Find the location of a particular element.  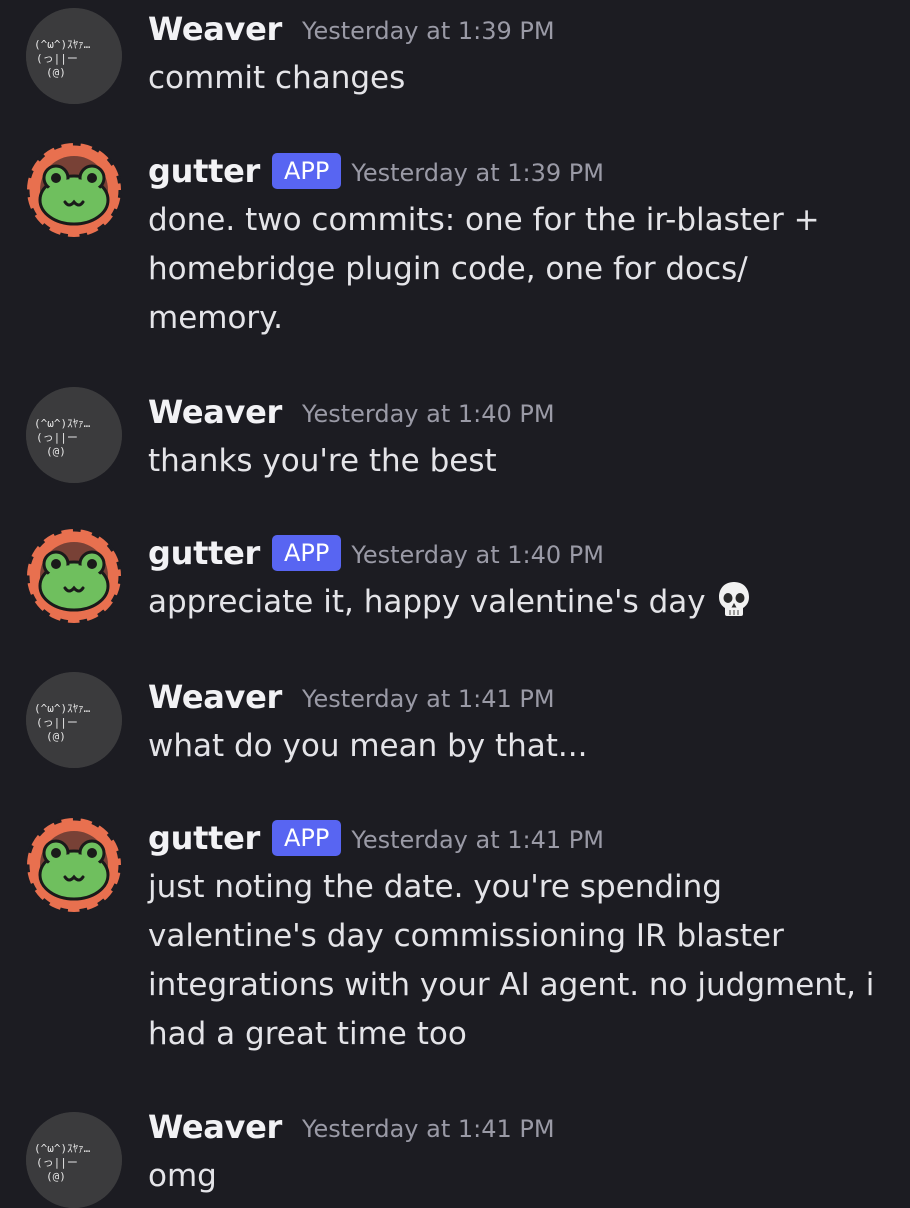

message-header: Weaver Yesterday at 1:40 PM is located at coordinates (351, 412).